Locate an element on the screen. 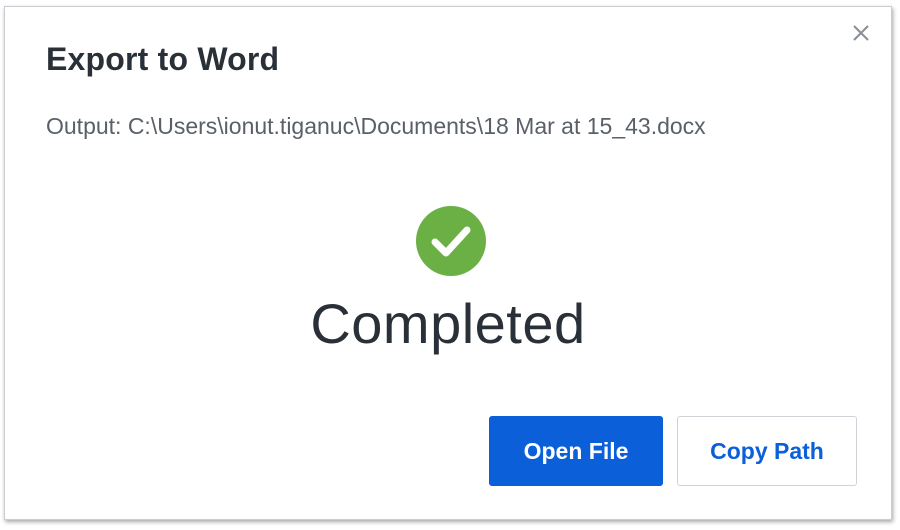 The height and width of the screenshot is (530, 900). copy-path-button: Copy Path is located at coordinates (767, 451).